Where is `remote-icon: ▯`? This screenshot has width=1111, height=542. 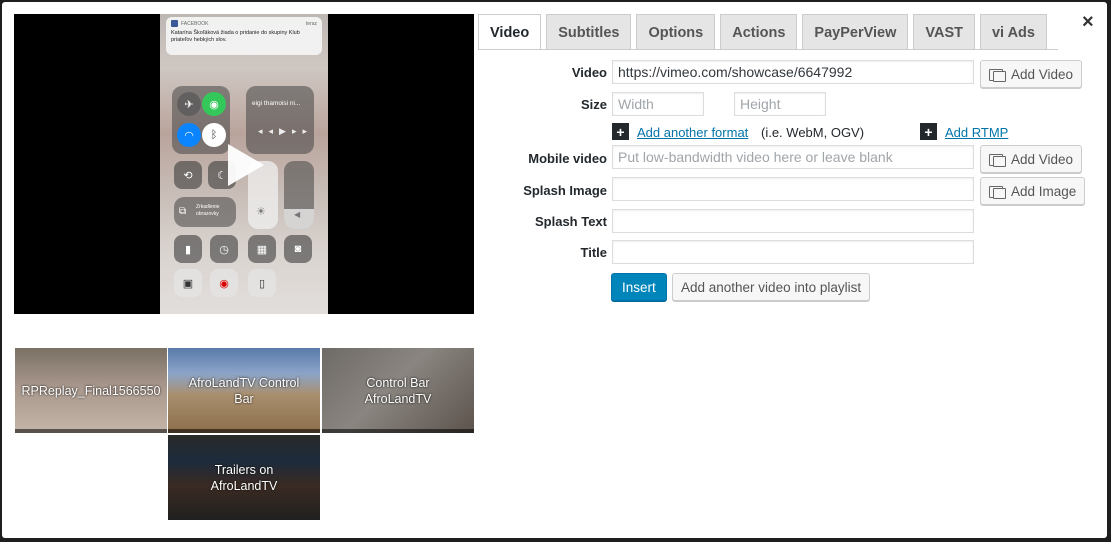
remote-icon: ▯ is located at coordinates (262, 283).